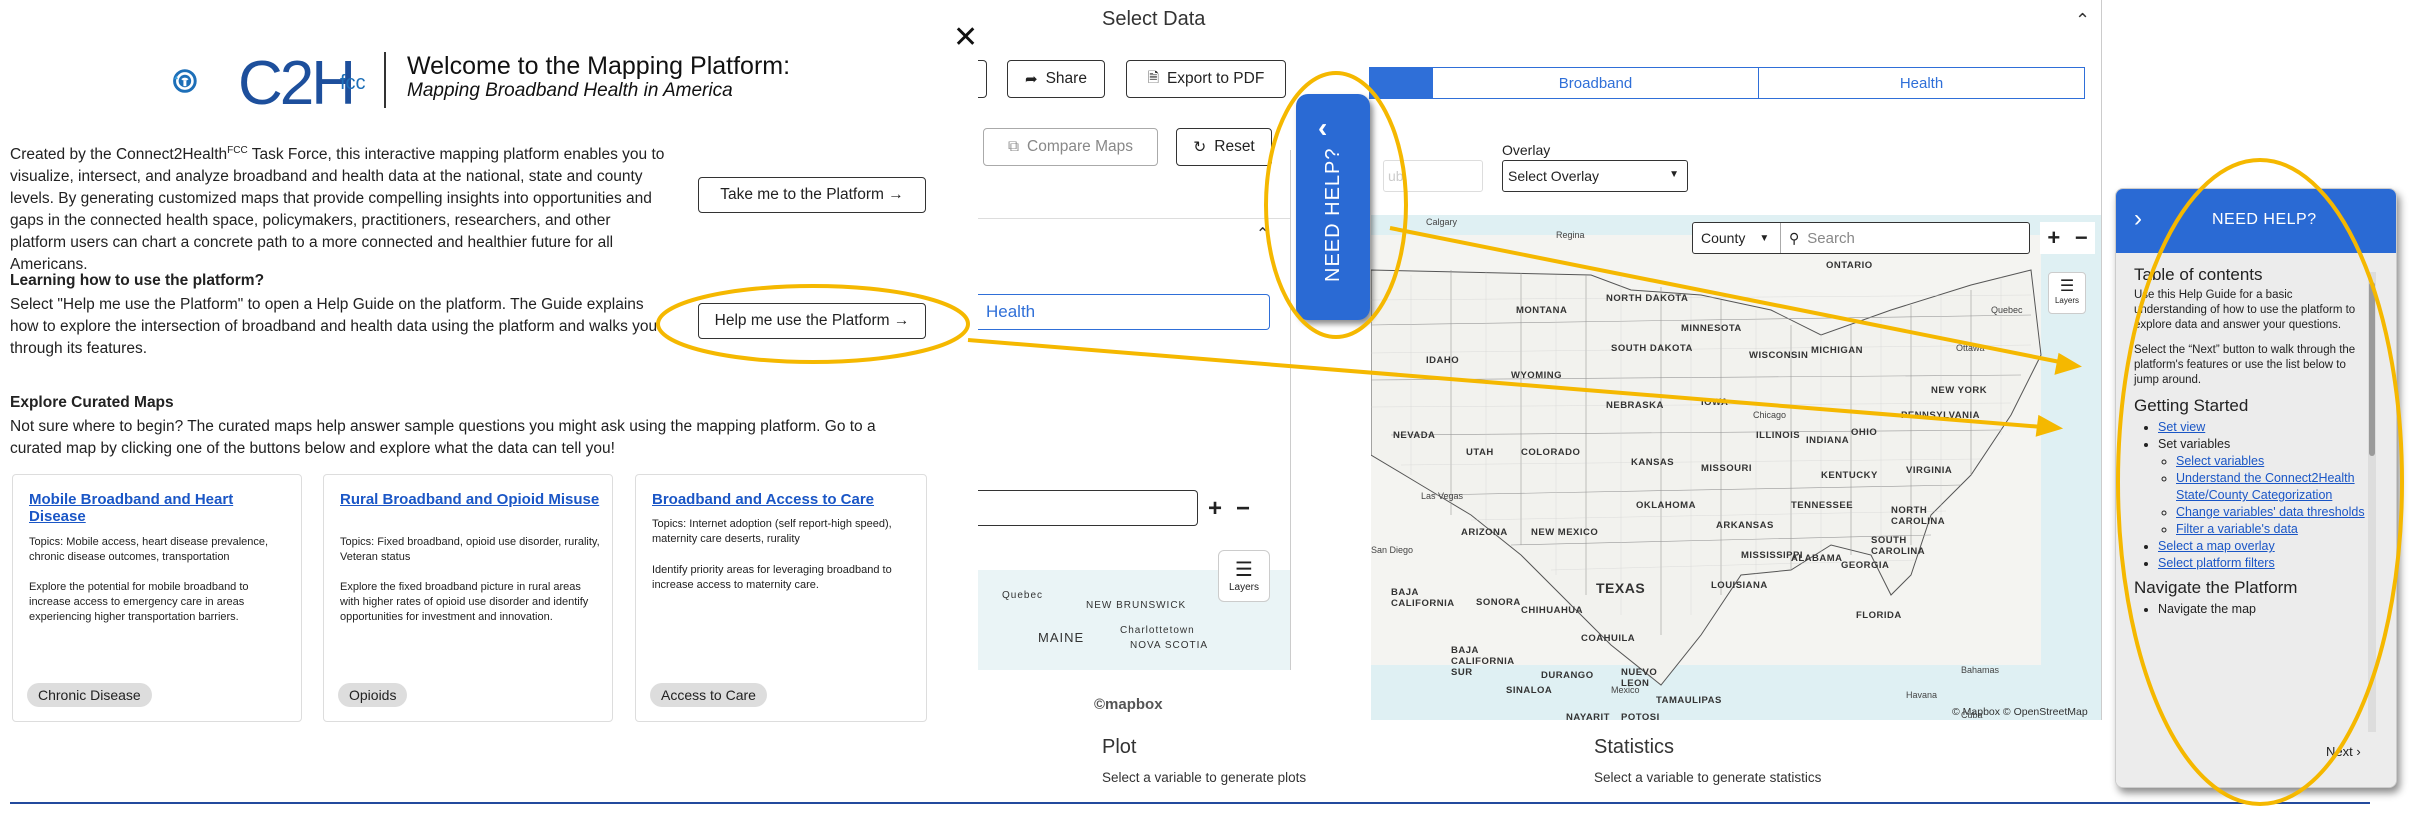 This screenshot has height=829, width=2410. I want to click on secondary-search-input, so click(1088, 508).